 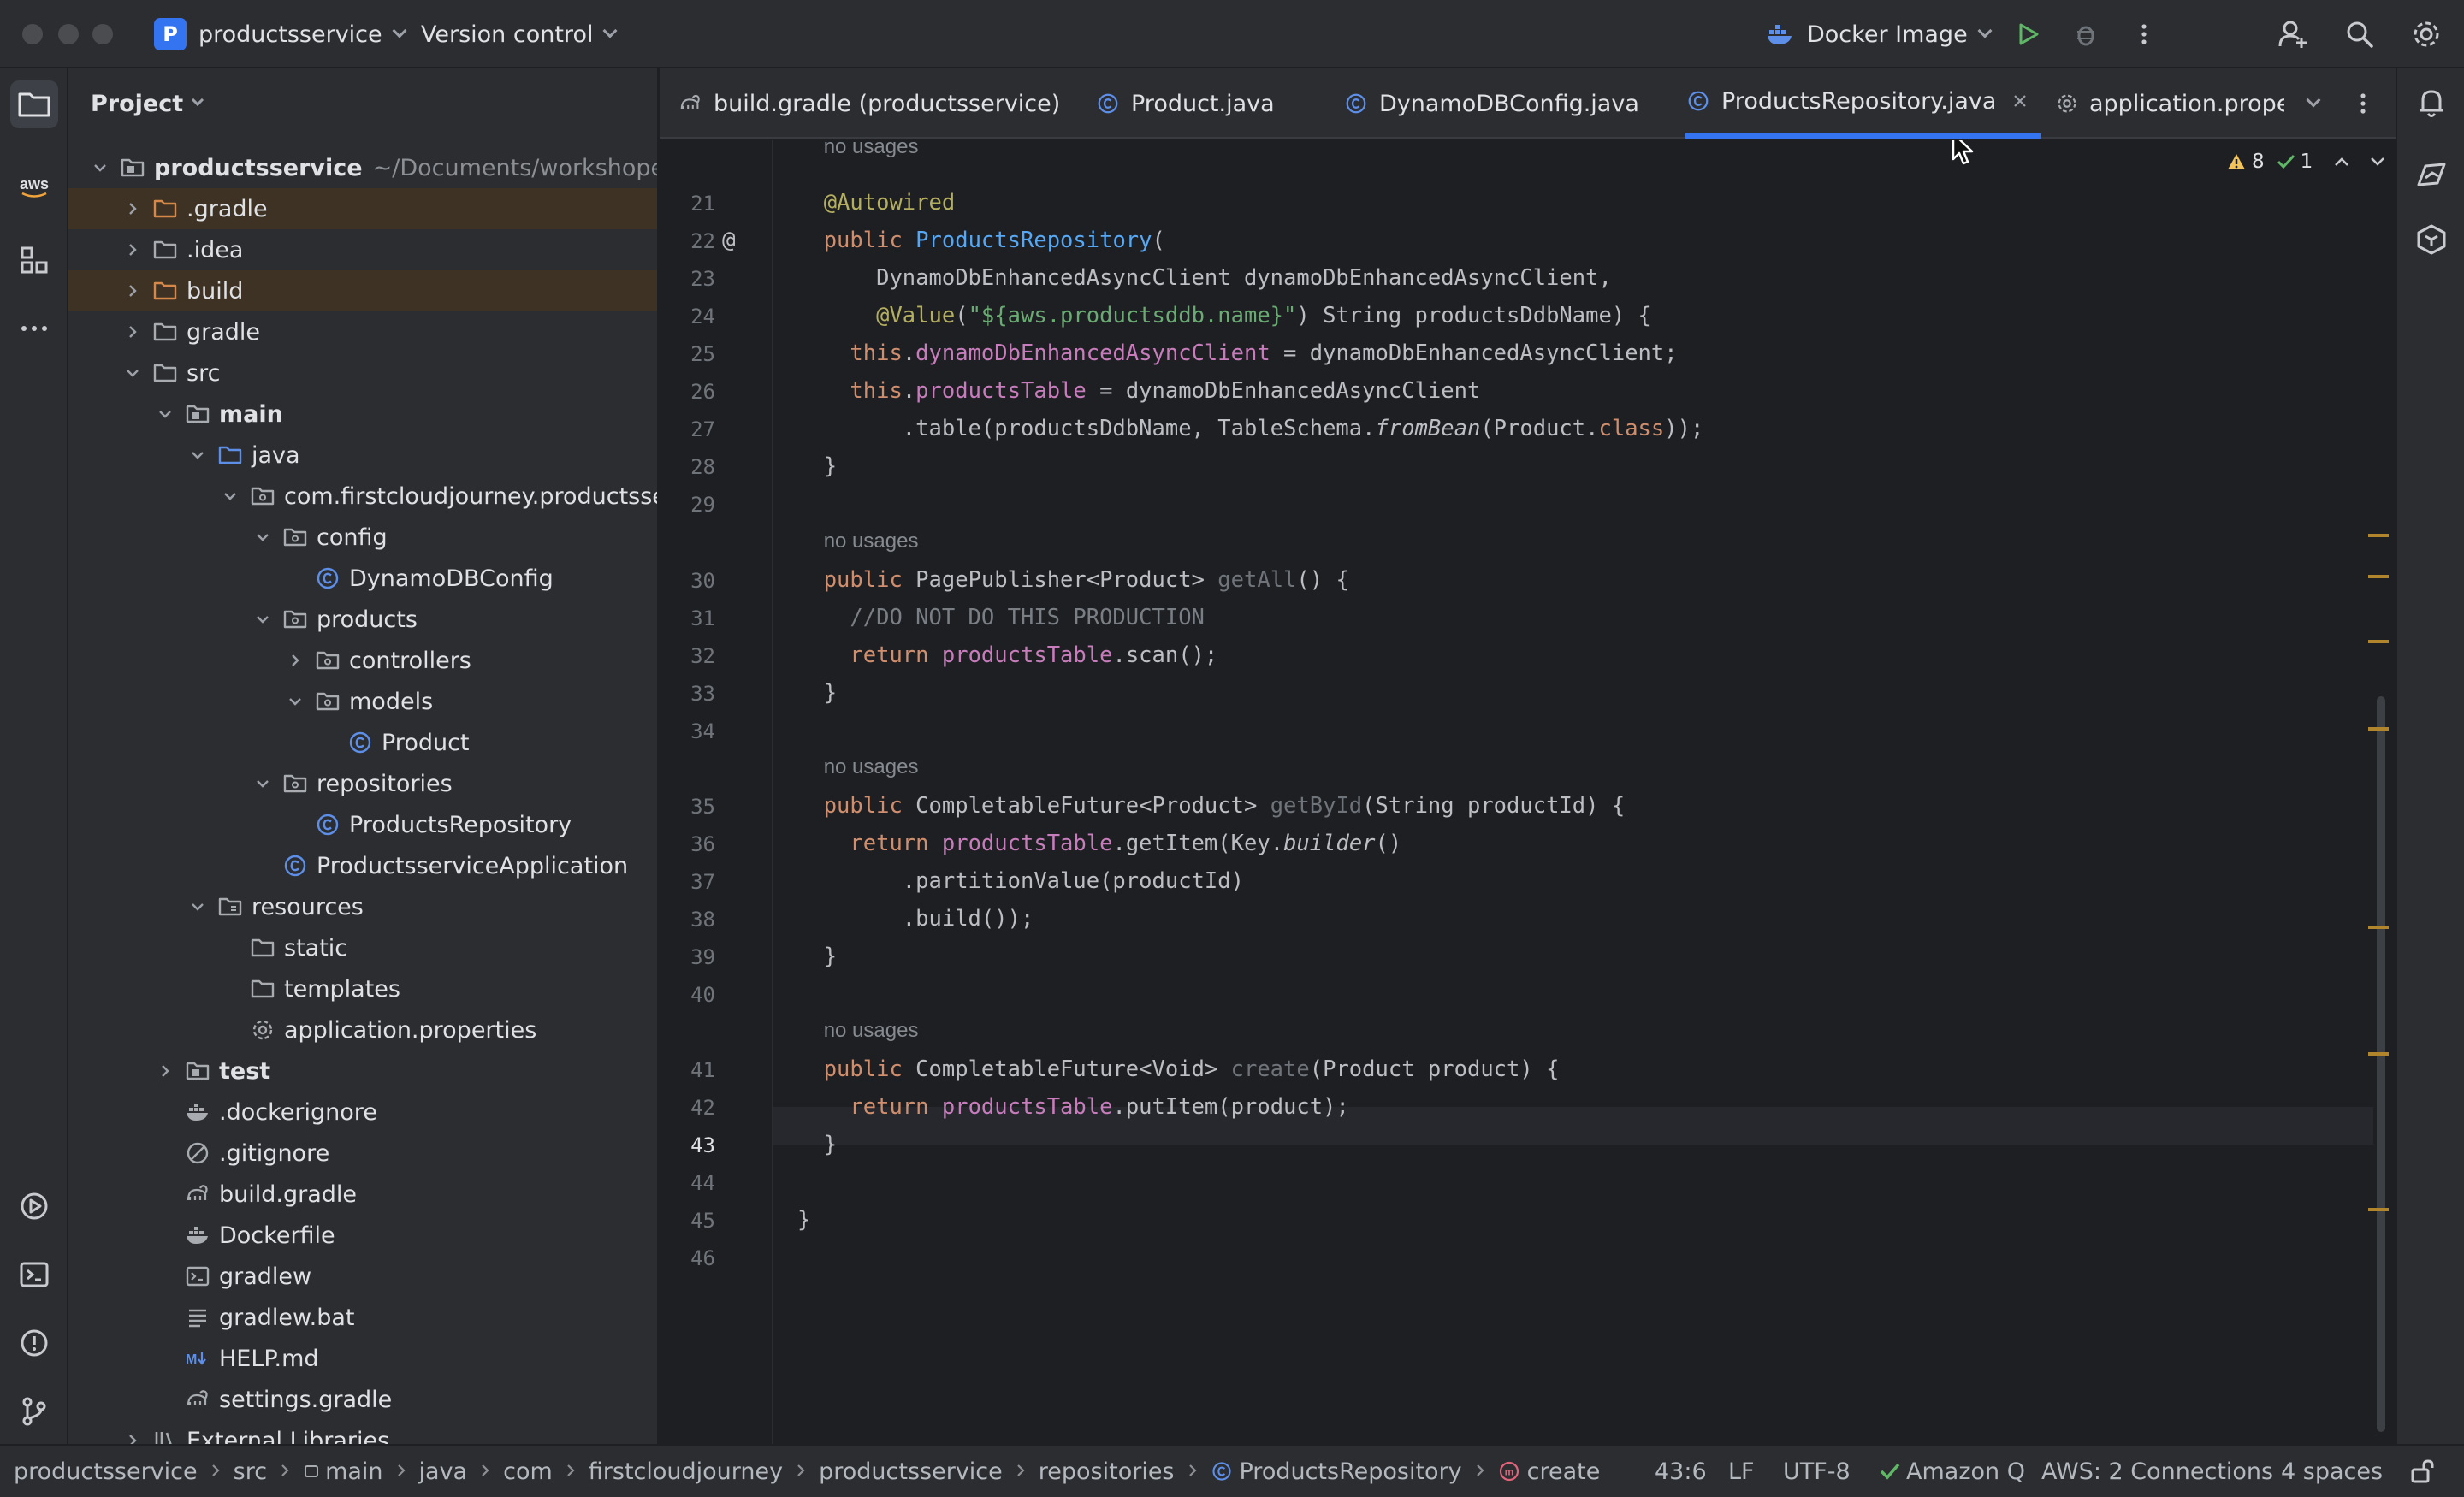 What do you see at coordinates (34, 328) in the screenshot?
I see `more-tools-button` at bounding box center [34, 328].